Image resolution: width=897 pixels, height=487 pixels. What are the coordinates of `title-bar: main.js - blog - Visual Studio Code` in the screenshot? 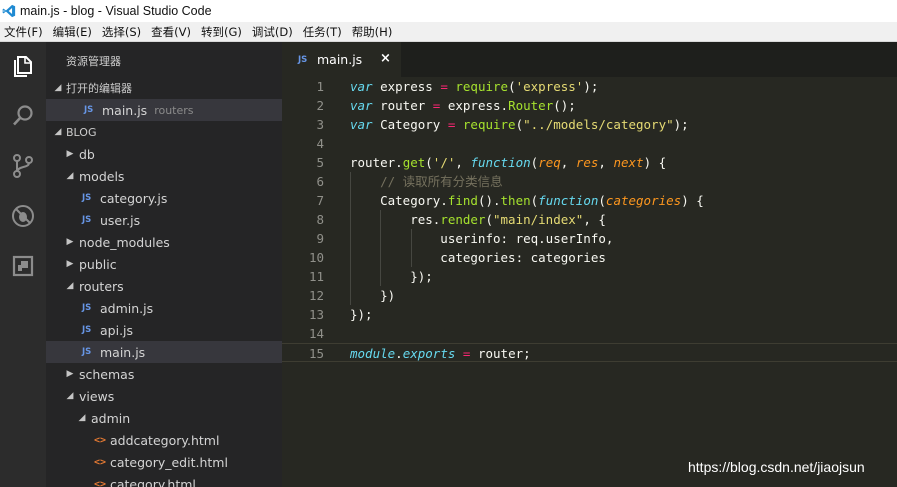 It's located at (448, 11).